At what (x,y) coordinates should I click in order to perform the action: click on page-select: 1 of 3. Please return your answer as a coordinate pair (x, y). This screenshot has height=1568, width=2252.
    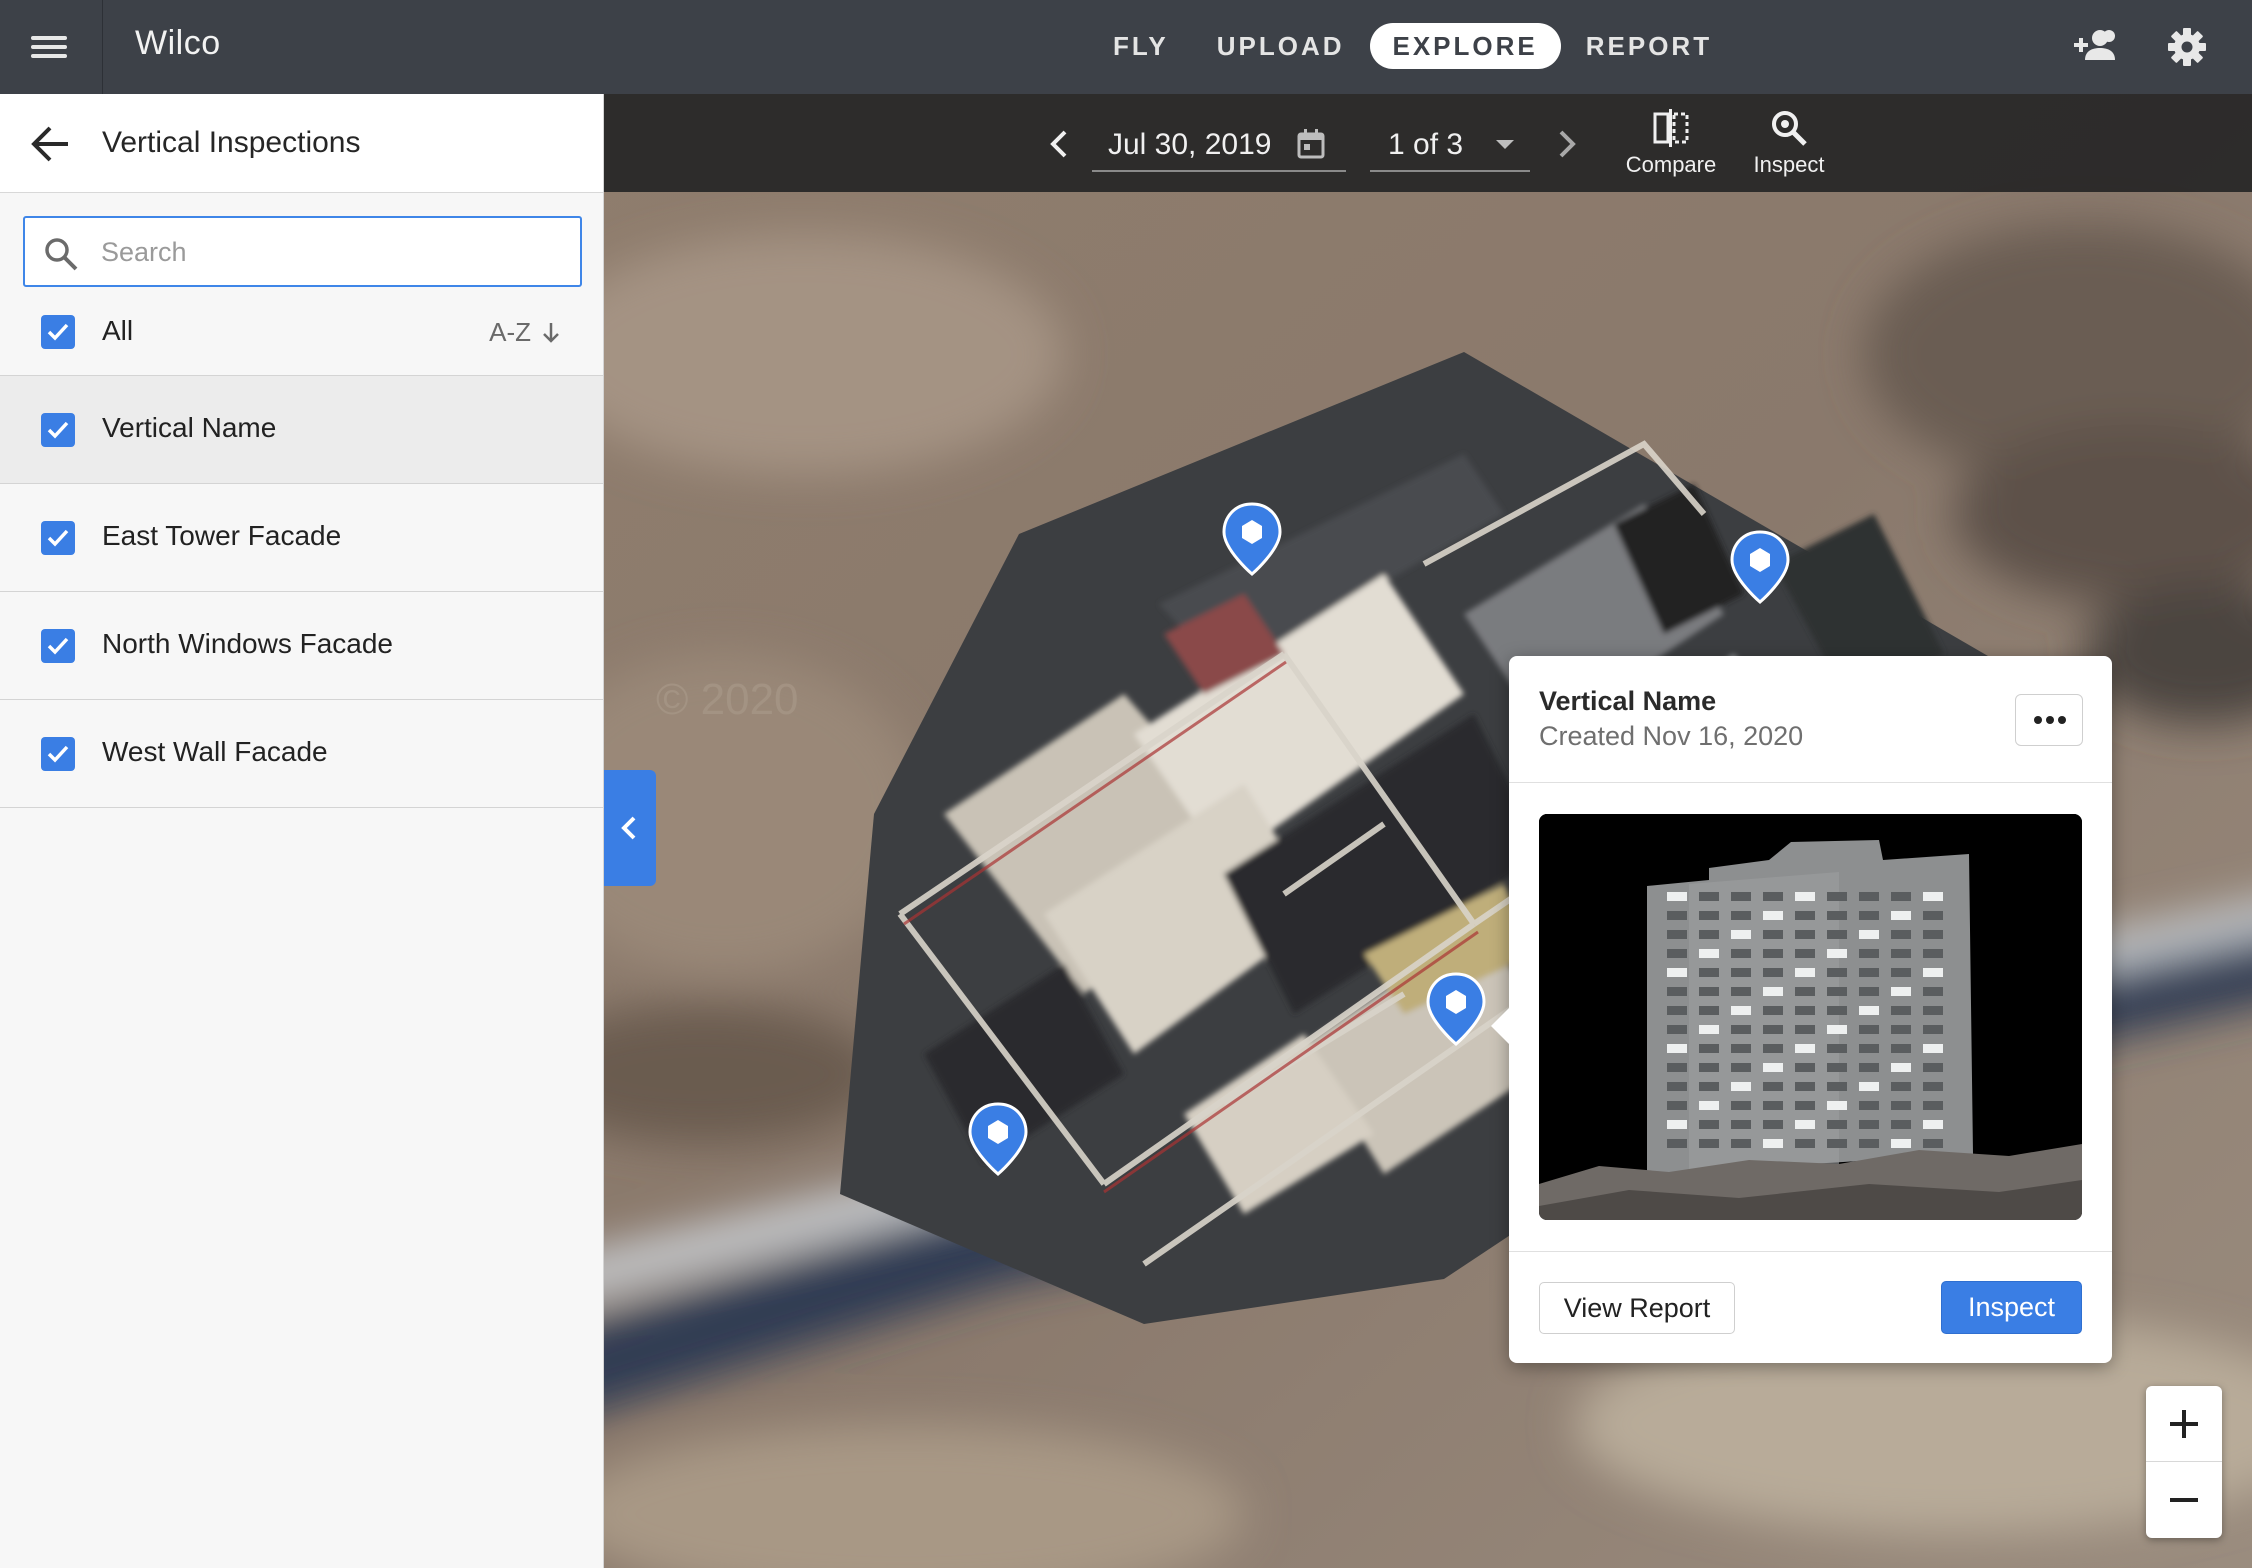
    Looking at the image, I should click on (1450, 145).